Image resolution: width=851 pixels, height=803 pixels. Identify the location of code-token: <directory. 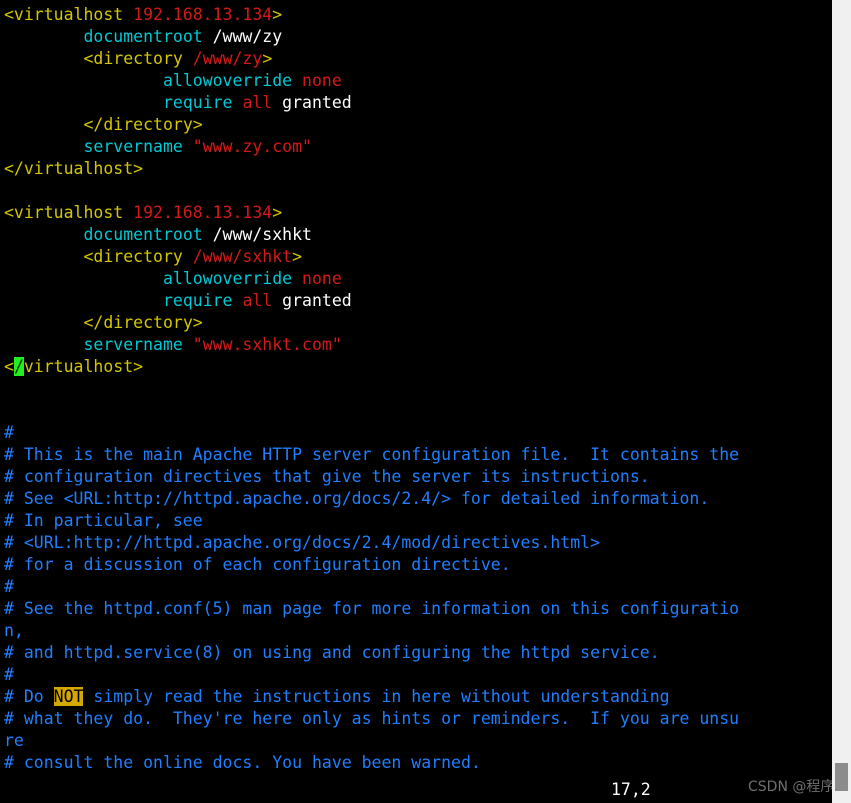
(138, 58).